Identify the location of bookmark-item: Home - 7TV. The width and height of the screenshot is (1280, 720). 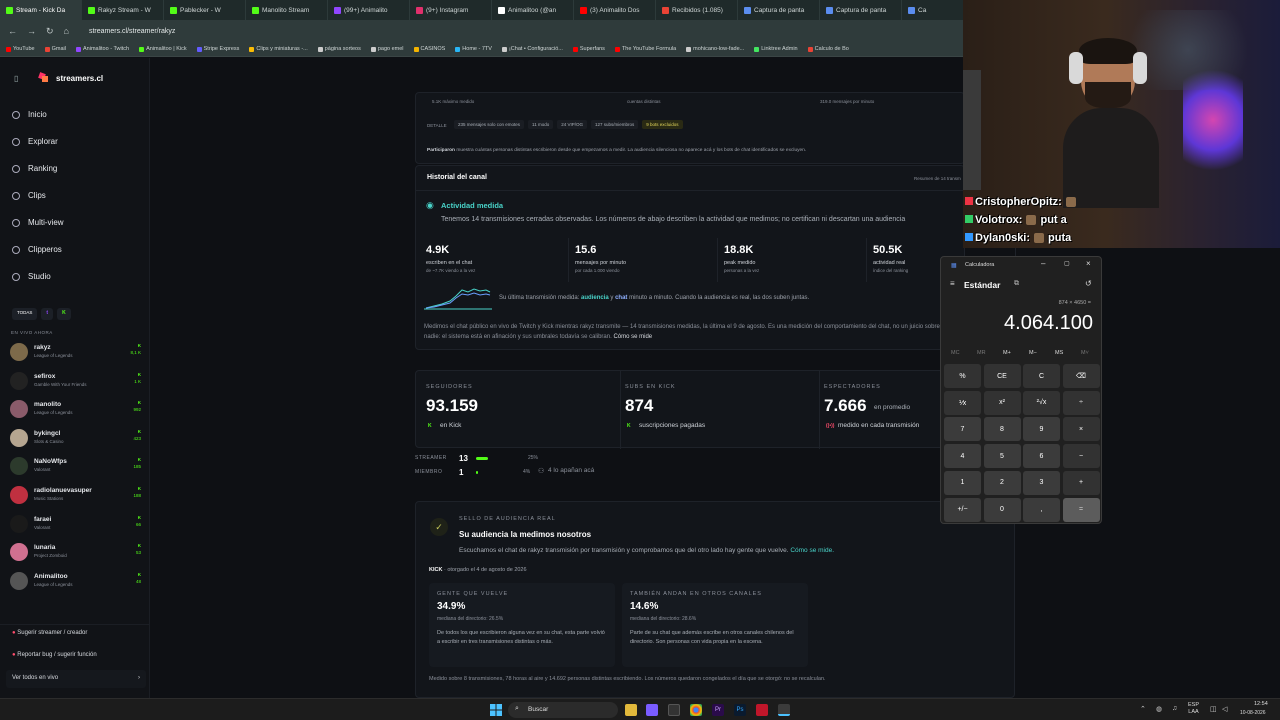
(473, 49).